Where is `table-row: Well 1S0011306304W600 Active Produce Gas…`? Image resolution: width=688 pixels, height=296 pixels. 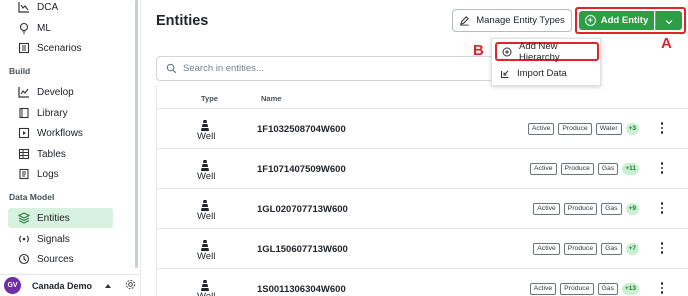
table-row: Well 1S0011306304W600 Active Produce Gas… is located at coordinates (422, 282).